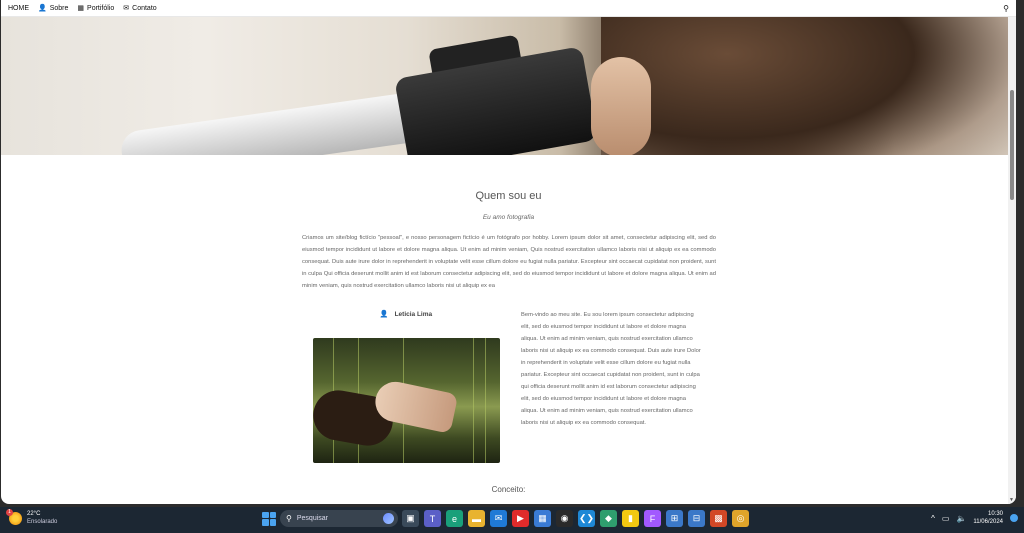 Image resolution: width=1024 pixels, height=533 pixels. I want to click on weather-temp: 22°C, so click(34, 514).